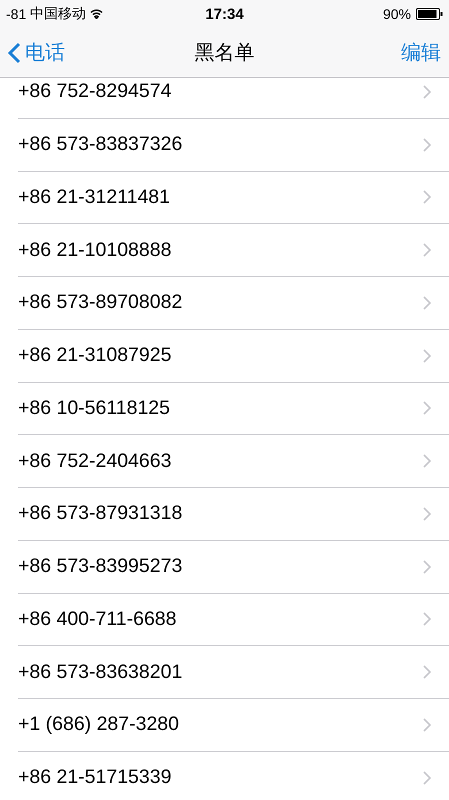  I want to click on phone-number: +86 21-31211481, so click(220, 197).